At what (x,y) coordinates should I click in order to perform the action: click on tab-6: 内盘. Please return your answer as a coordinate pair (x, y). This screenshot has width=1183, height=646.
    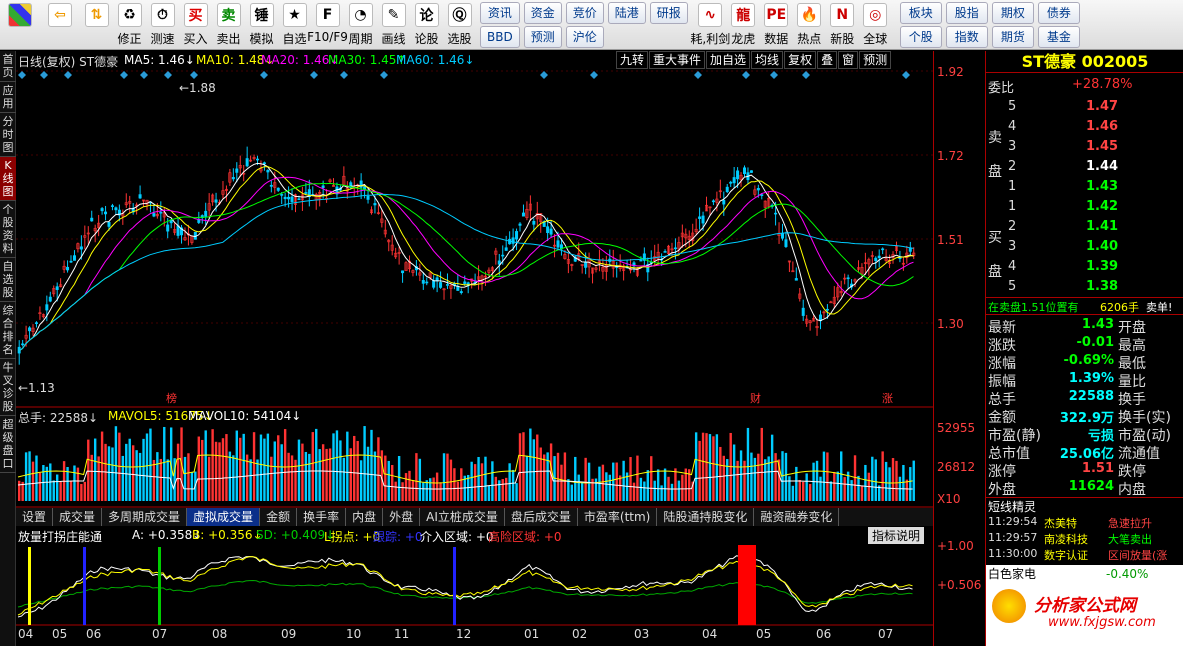
    Looking at the image, I should click on (365, 517).